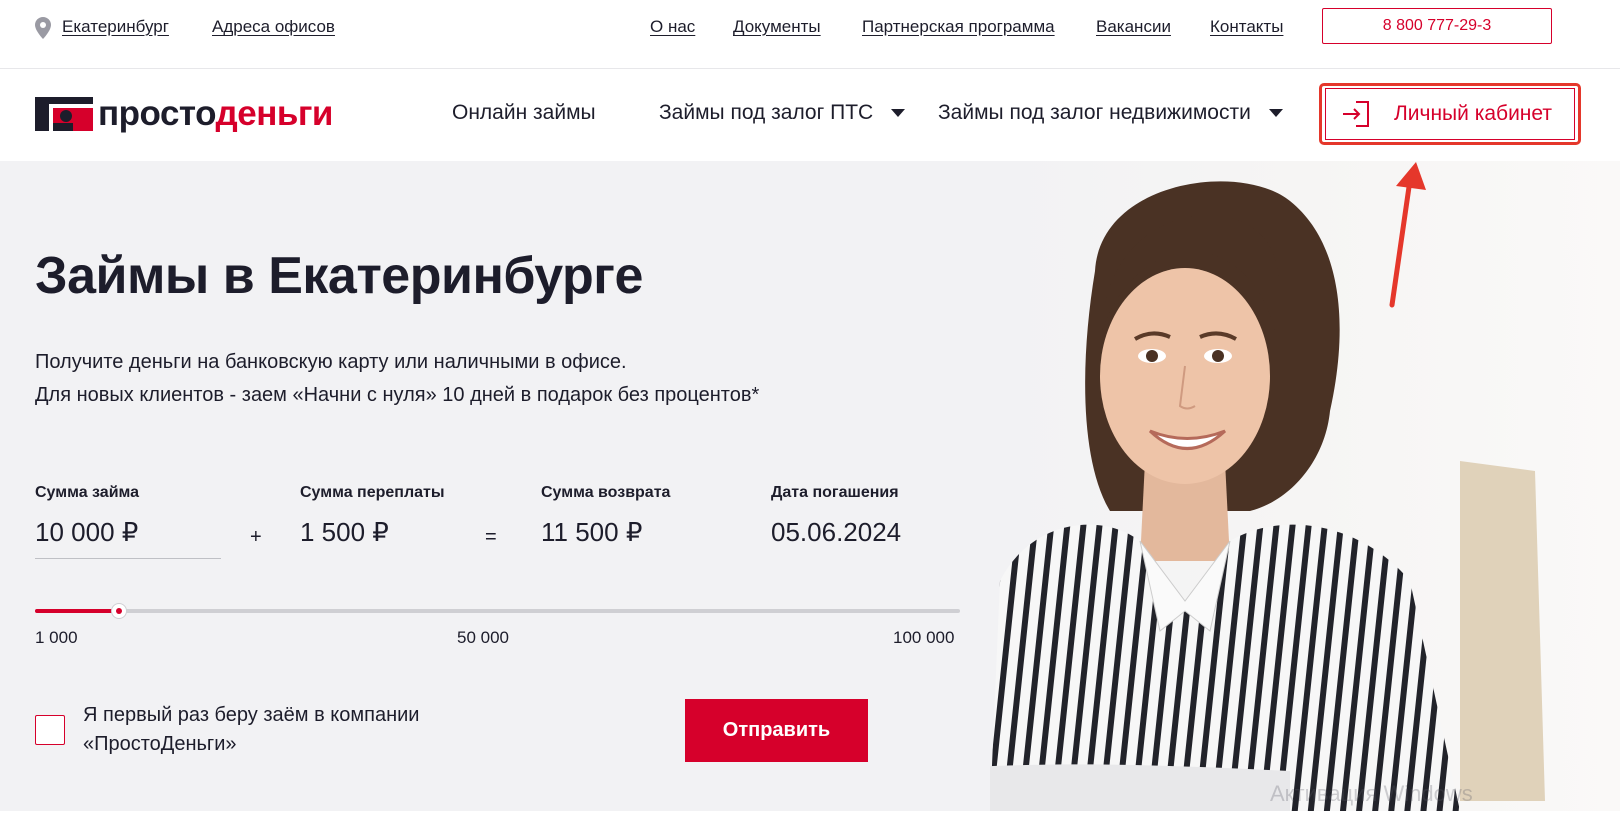 This screenshot has height=820, width=1620. Describe the element at coordinates (344, 532) in the screenshot. I see `overpay-value: 1 500 ₽` at that location.